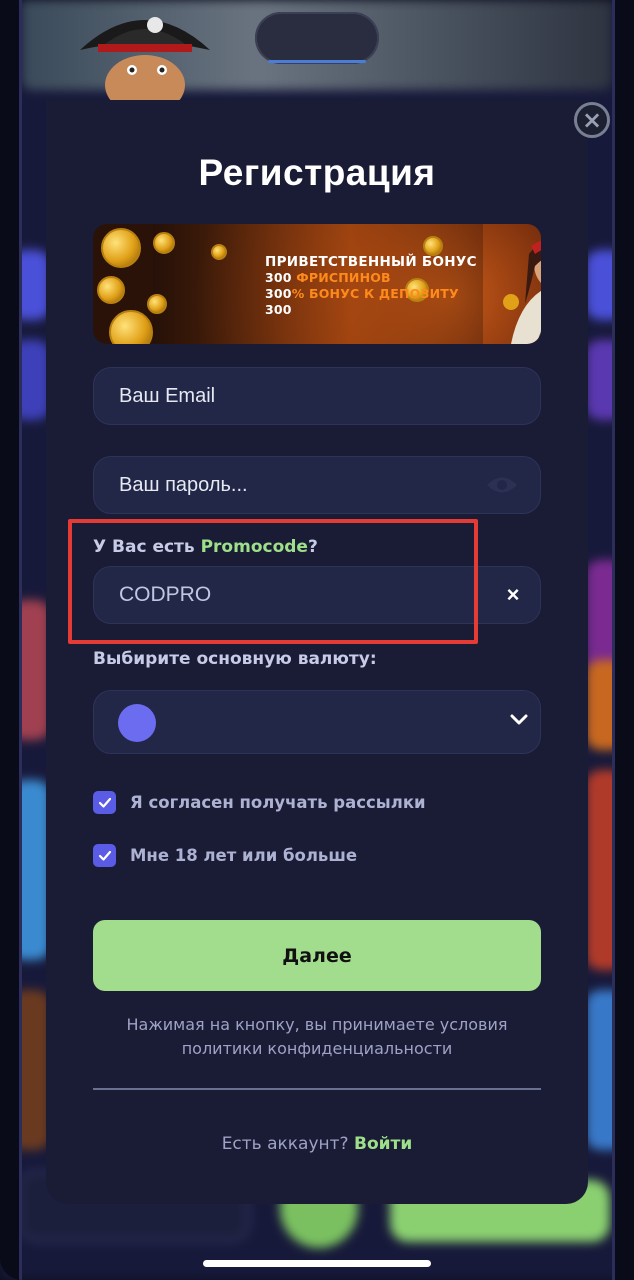 Image resolution: width=634 pixels, height=1280 pixels. What do you see at coordinates (278, 309) in the screenshot?
I see `banner-extra: 300` at bounding box center [278, 309].